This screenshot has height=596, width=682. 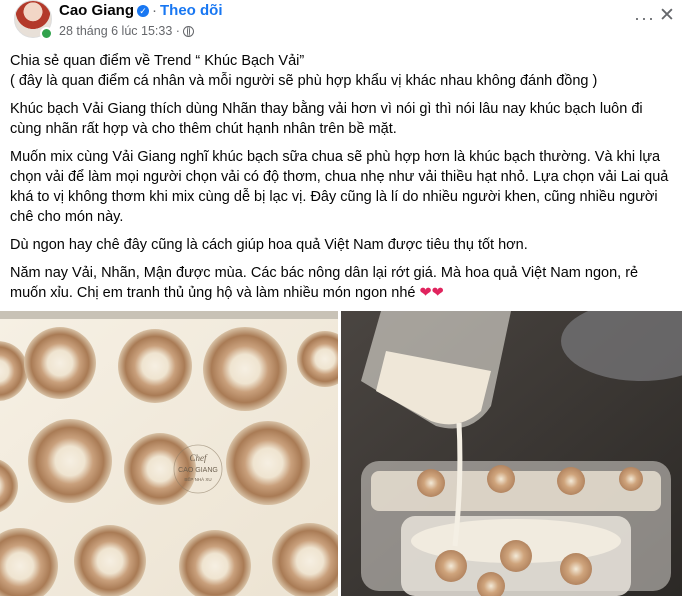 I want to click on author-name: Cao Giang, so click(x=96, y=10).